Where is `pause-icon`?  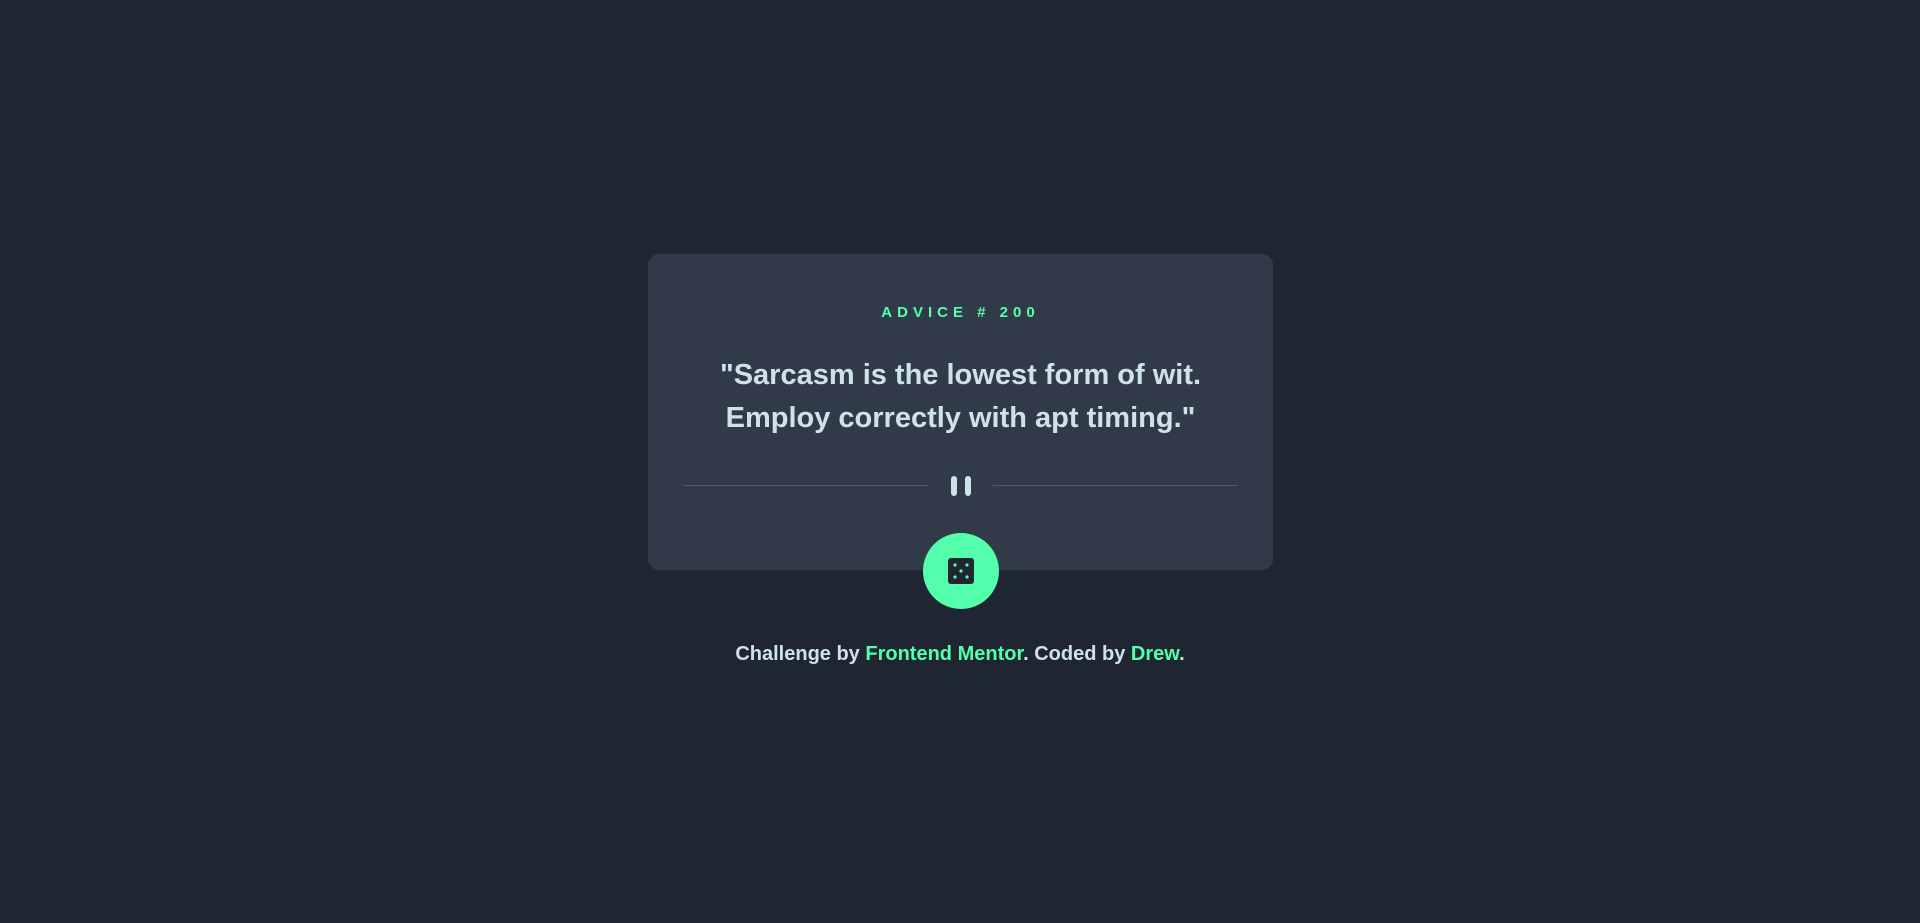
pause-icon is located at coordinates (961, 486).